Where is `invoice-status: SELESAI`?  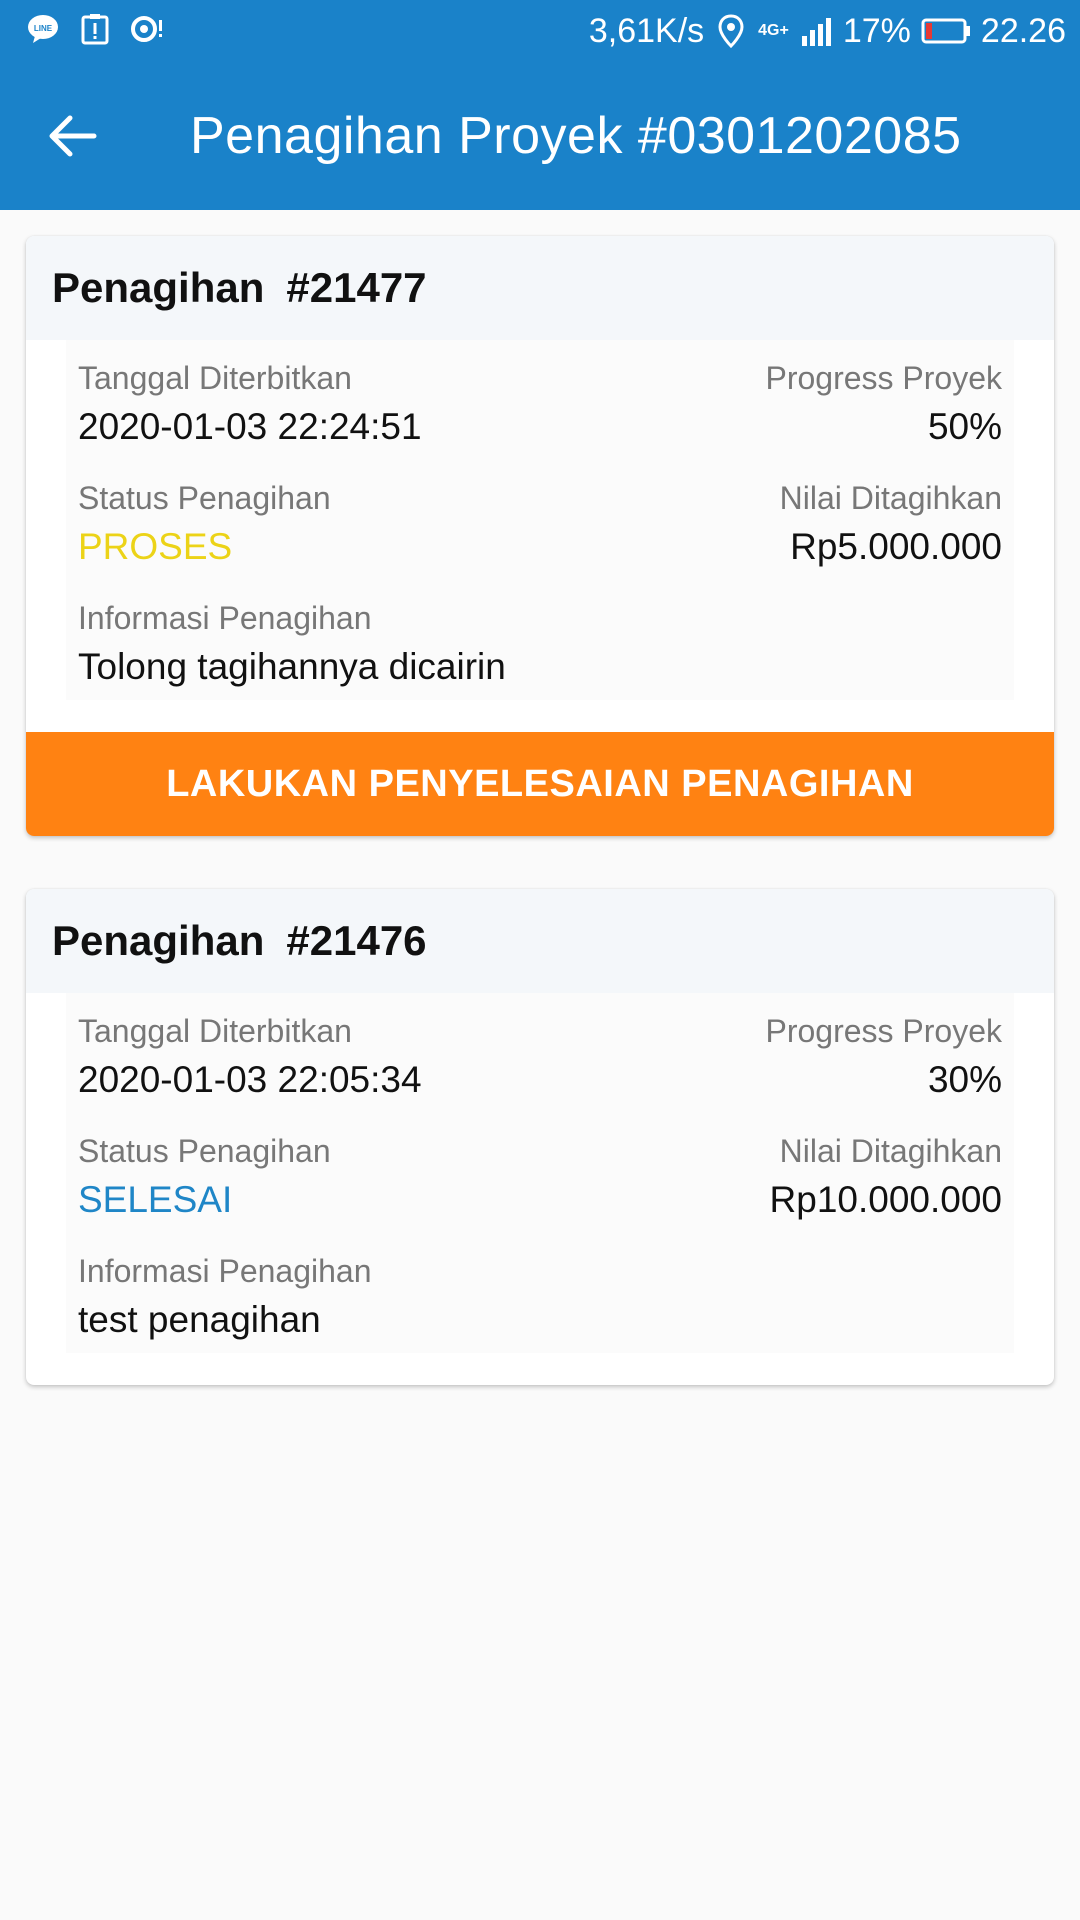
invoice-status: SELESAI is located at coordinates (155, 1199).